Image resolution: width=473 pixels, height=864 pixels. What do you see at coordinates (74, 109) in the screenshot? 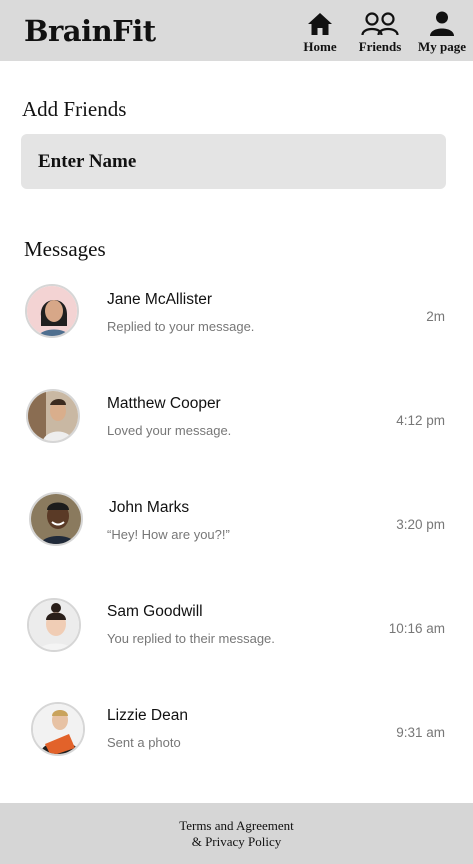
I see `add-friends-title: Add Friends` at bounding box center [74, 109].